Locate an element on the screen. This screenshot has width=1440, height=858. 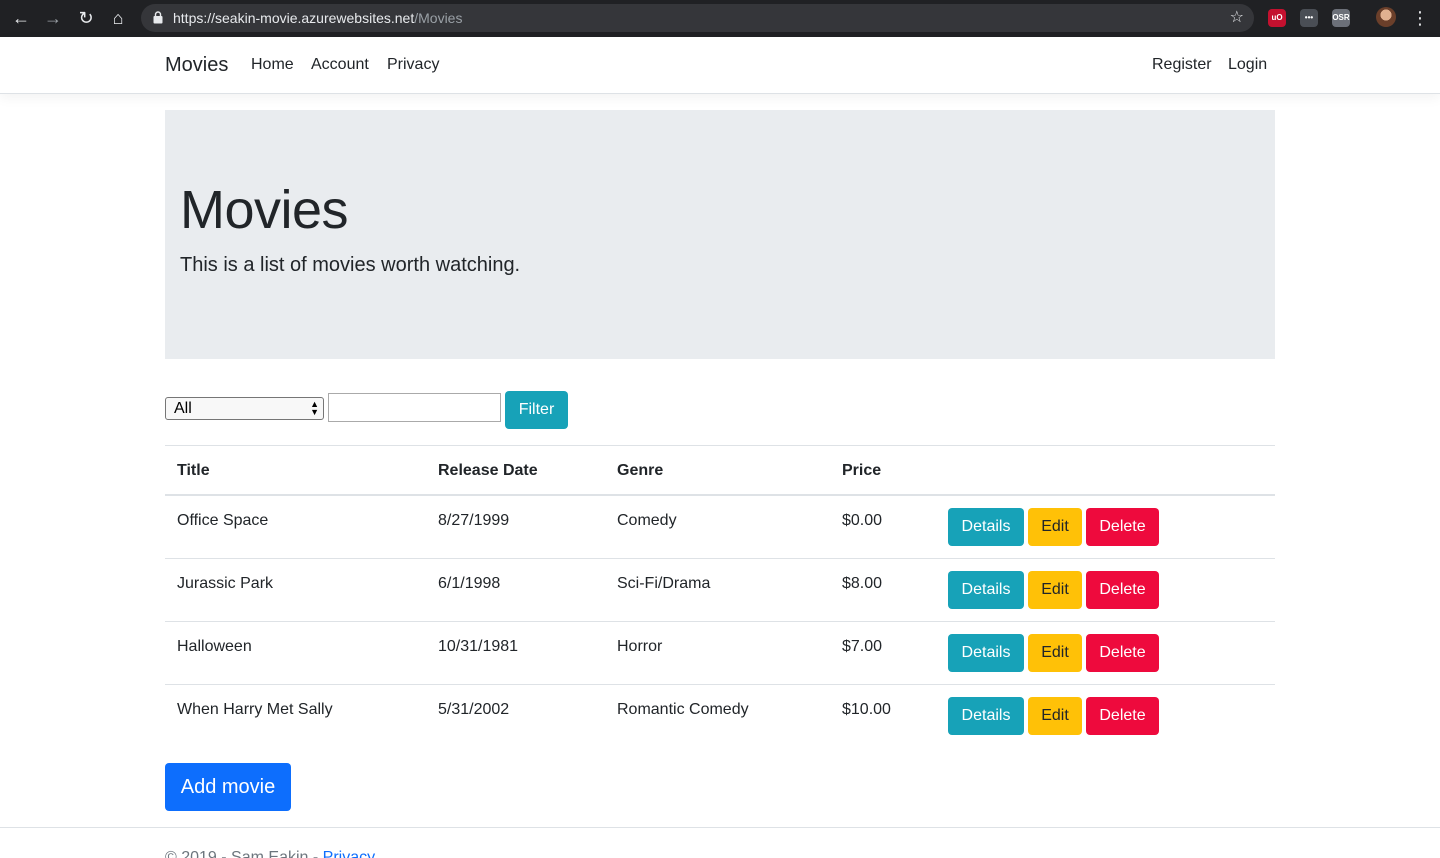
search-input is located at coordinates (414, 407).